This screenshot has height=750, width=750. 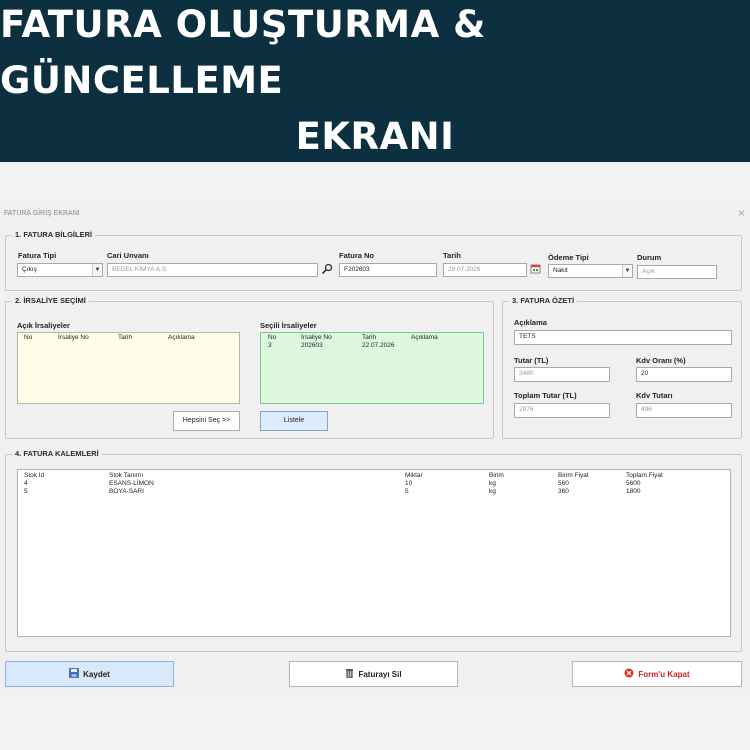 I want to click on search-icon, so click(x=327, y=270).